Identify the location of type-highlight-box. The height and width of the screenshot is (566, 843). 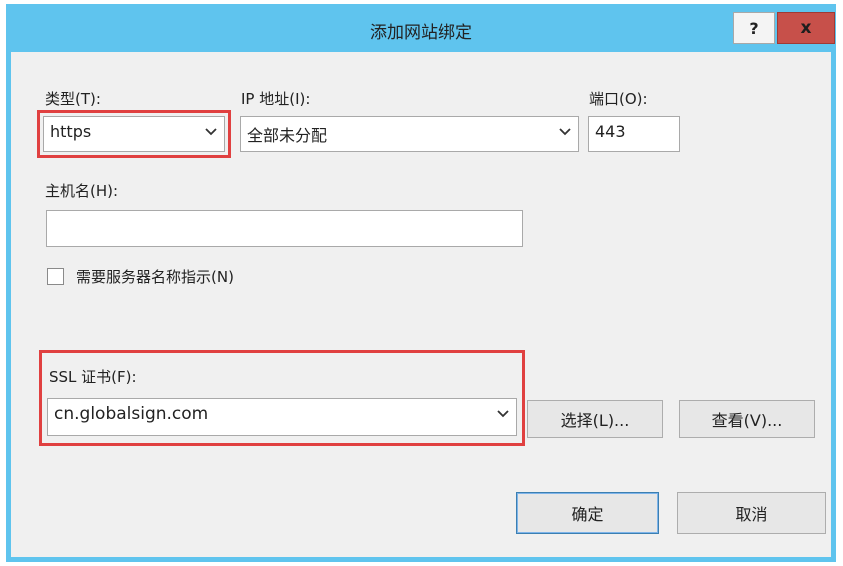
(134, 134).